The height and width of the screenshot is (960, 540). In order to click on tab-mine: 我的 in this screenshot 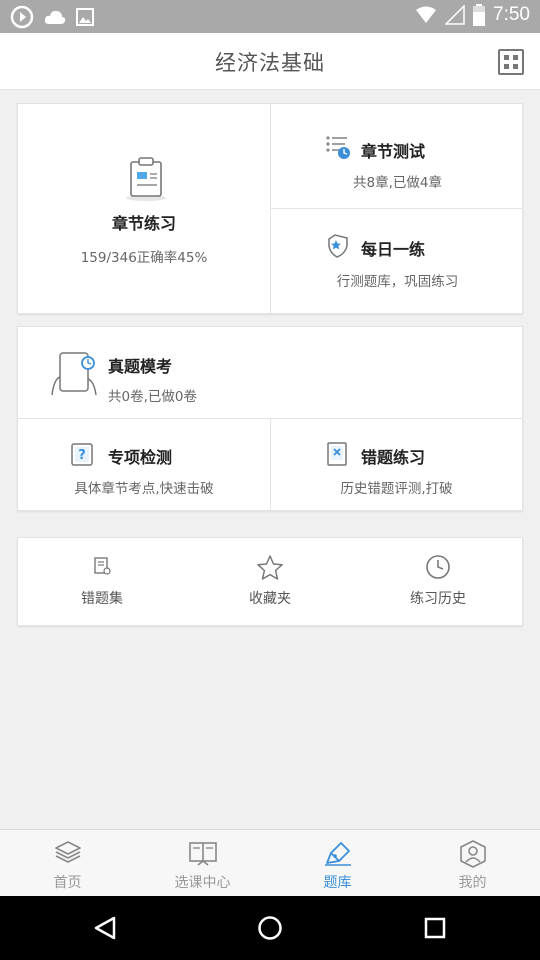, I will do `click(472, 863)`.